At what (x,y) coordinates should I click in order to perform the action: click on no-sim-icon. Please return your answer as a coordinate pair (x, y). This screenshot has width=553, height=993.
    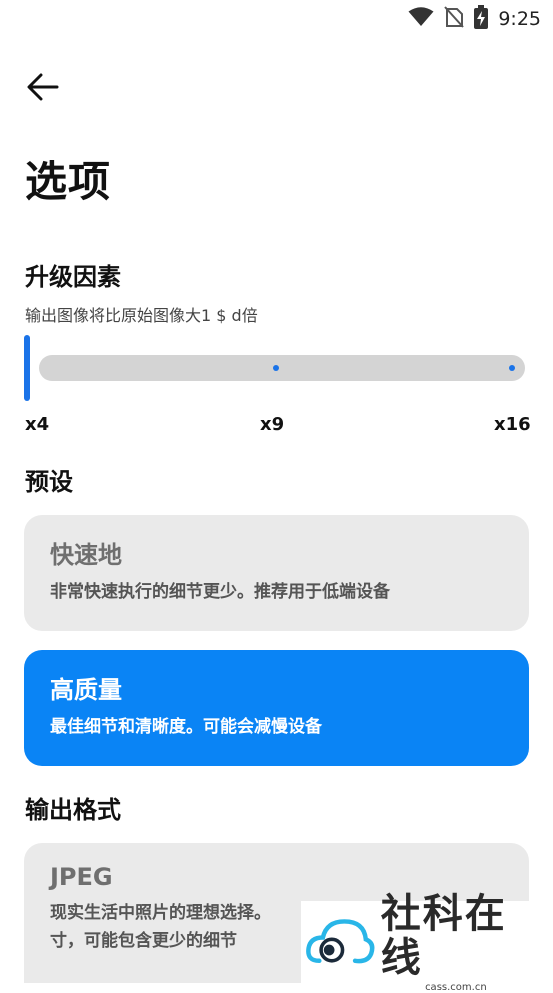
    Looking at the image, I should click on (454, 19).